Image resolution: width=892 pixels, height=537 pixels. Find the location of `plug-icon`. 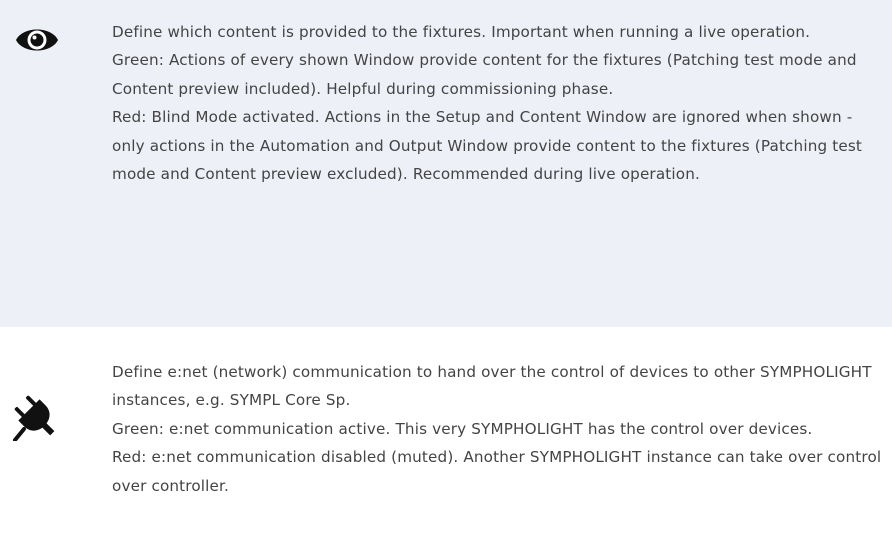

plug-icon is located at coordinates (36, 417).